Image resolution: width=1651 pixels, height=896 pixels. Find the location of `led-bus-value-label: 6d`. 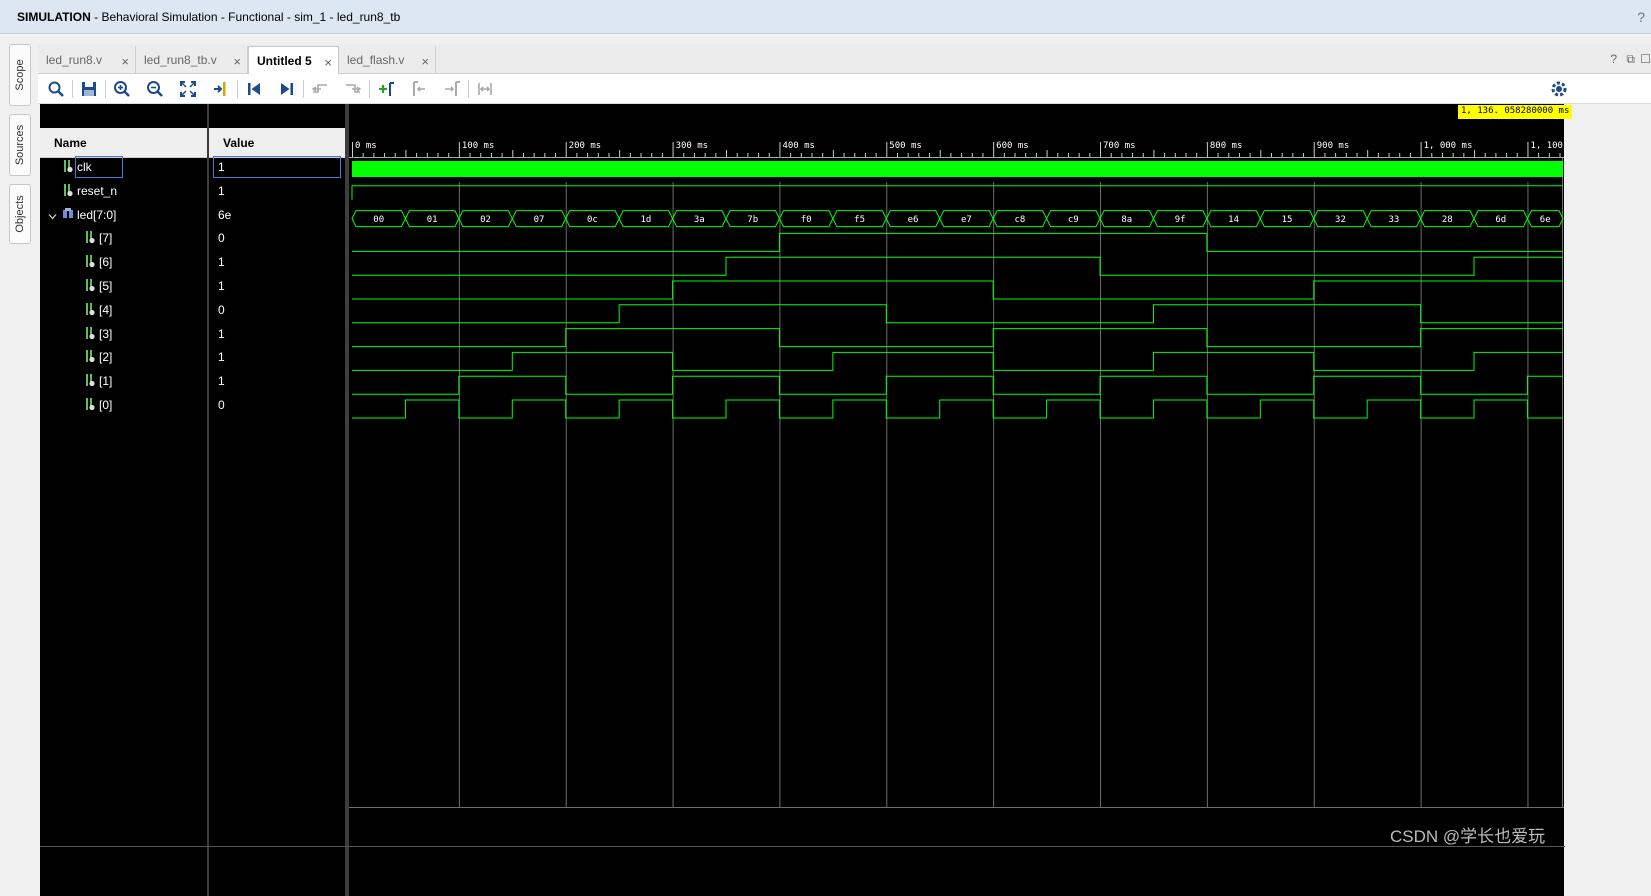

led-bus-value-label: 6d is located at coordinates (1500, 220).